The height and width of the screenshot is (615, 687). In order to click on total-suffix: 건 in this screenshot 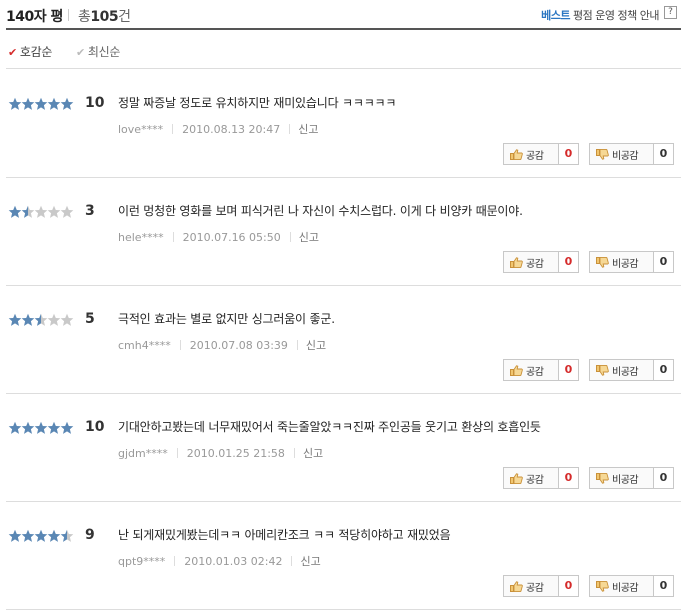, I will do `click(124, 17)`.